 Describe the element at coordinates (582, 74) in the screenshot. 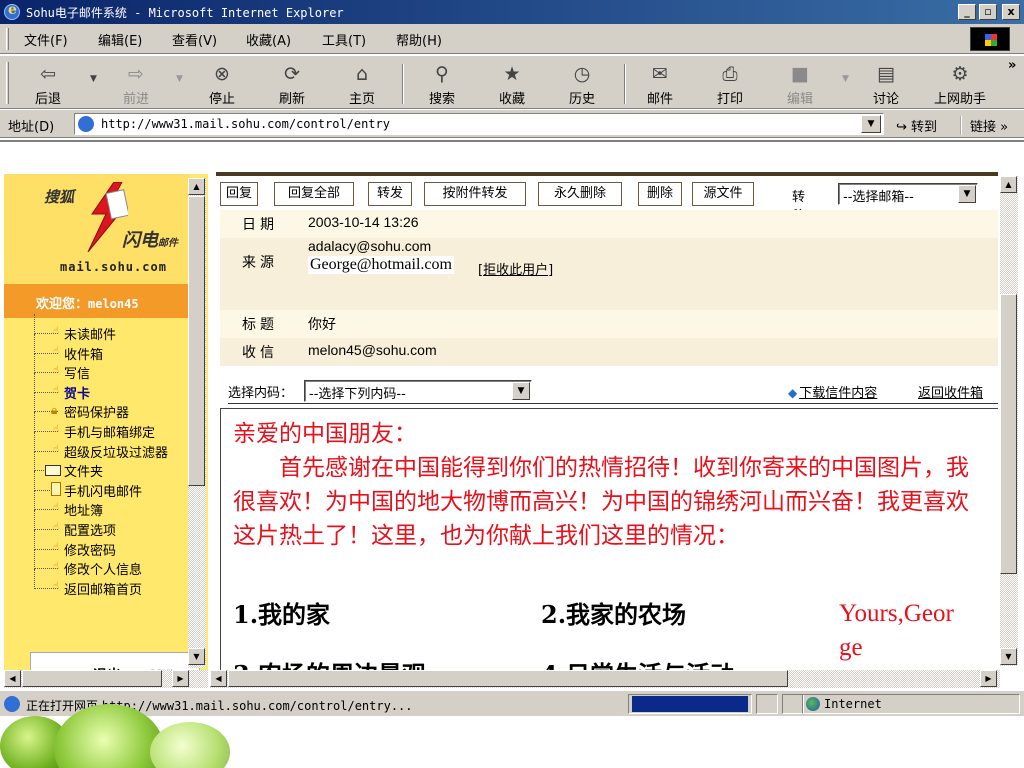

I see `history-icon: ◷` at that location.